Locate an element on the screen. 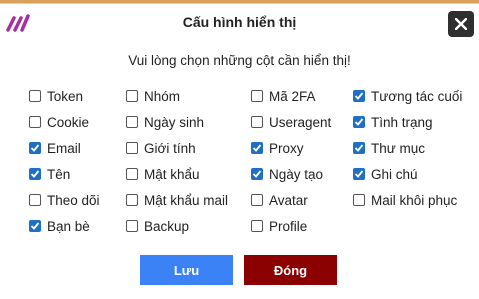 The width and height of the screenshot is (479, 299). option-label: Token is located at coordinates (65, 96).